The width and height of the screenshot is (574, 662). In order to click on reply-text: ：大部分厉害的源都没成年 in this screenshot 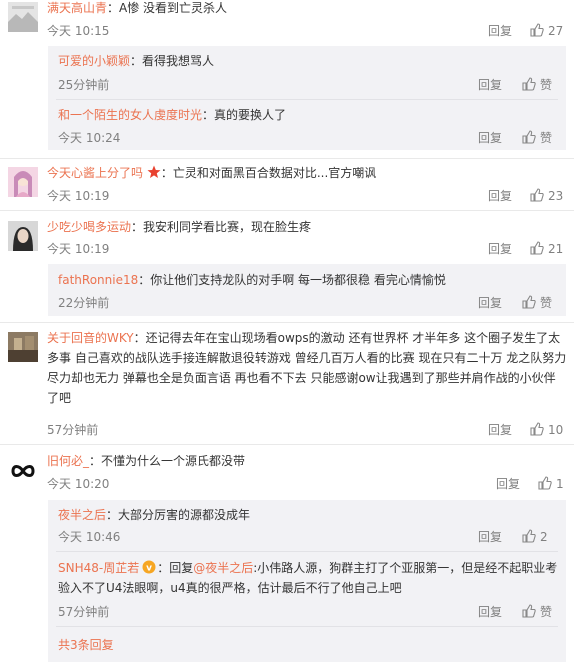, I will do `click(178, 515)`.